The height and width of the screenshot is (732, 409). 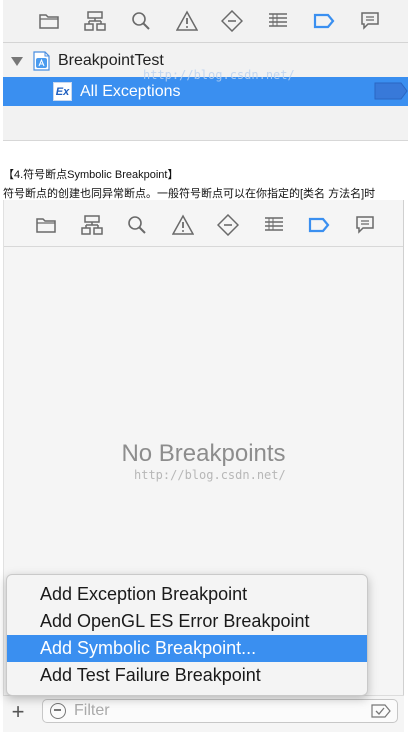 What do you see at coordinates (17, 61) in the screenshot?
I see `disclosure-triangle-icon` at bounding box center [17, 61].